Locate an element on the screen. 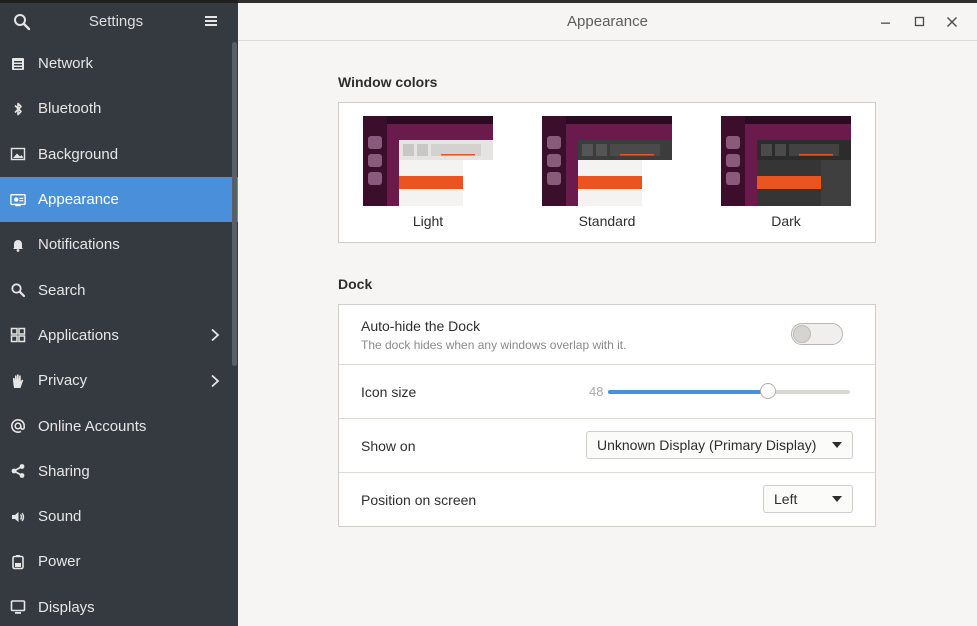  apps-grid-icon is located at coordinates (18, 335).